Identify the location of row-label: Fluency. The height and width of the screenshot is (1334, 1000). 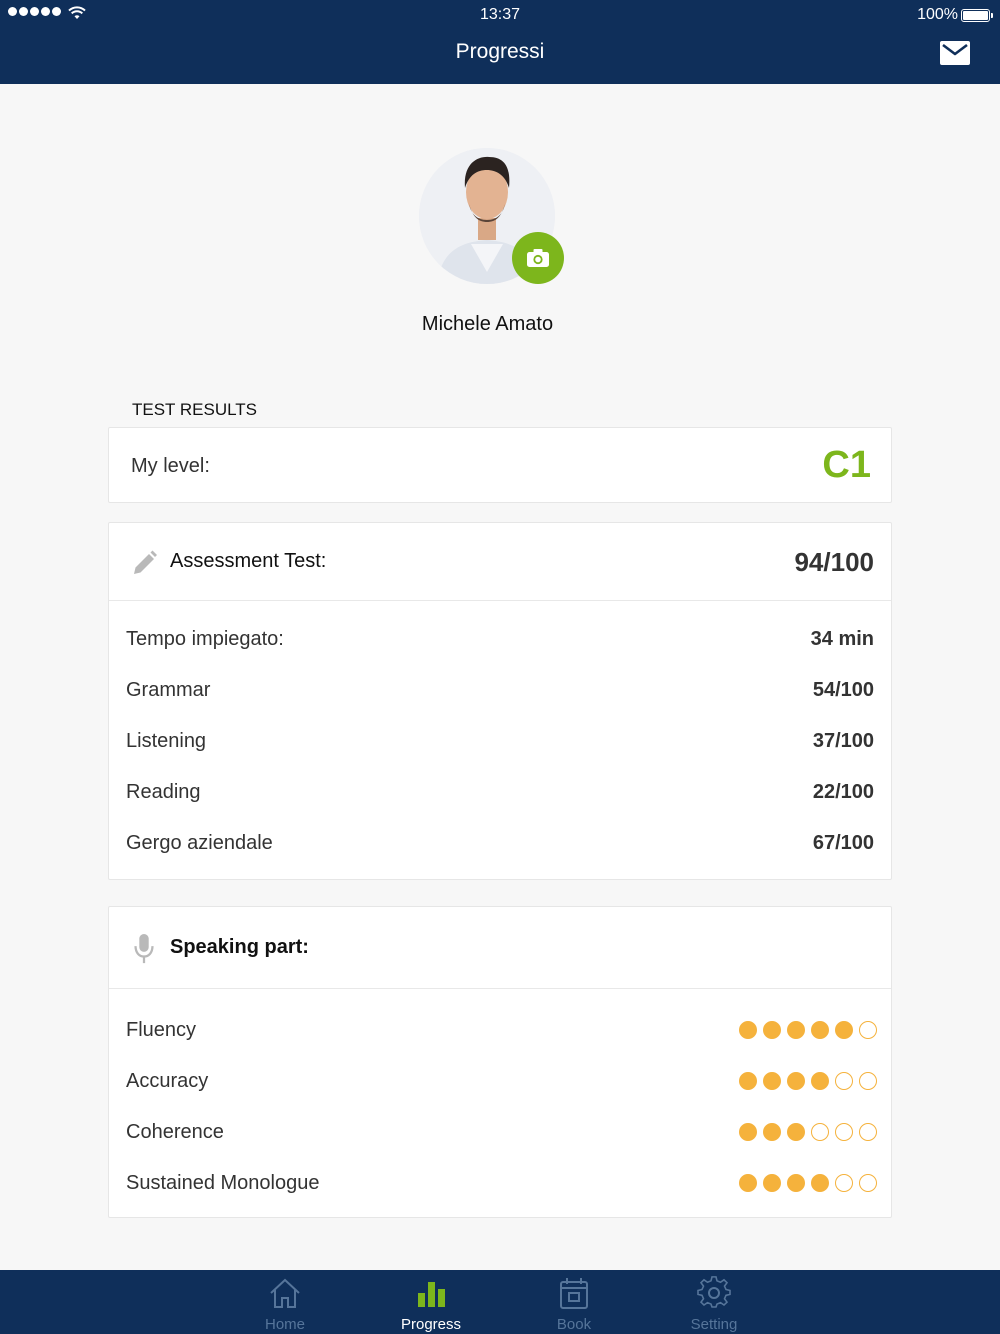
(161, 1030).